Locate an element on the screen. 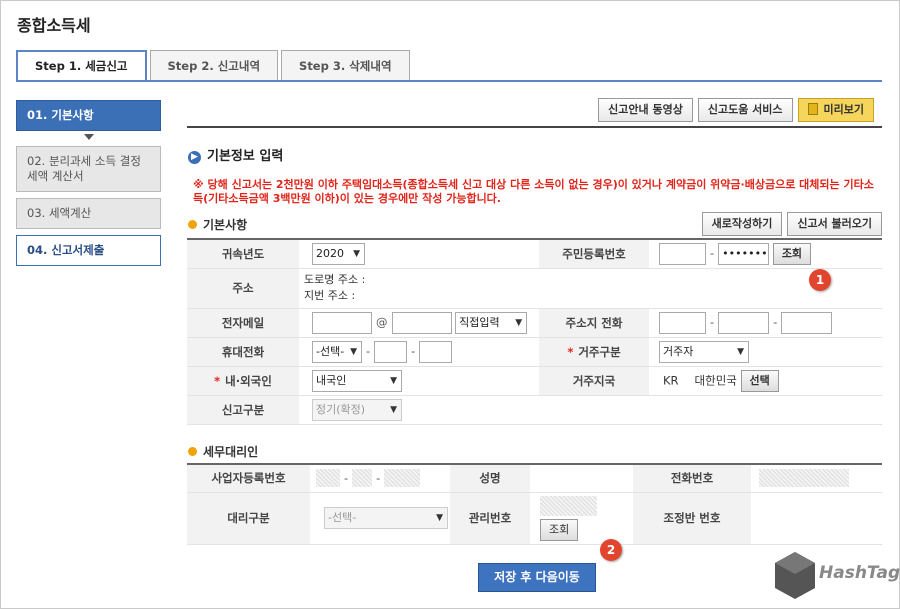 The height and width of the screenshot is (609, 900). guide-video-button: 신고안내 동영상 is located at coordinates (645, 110).